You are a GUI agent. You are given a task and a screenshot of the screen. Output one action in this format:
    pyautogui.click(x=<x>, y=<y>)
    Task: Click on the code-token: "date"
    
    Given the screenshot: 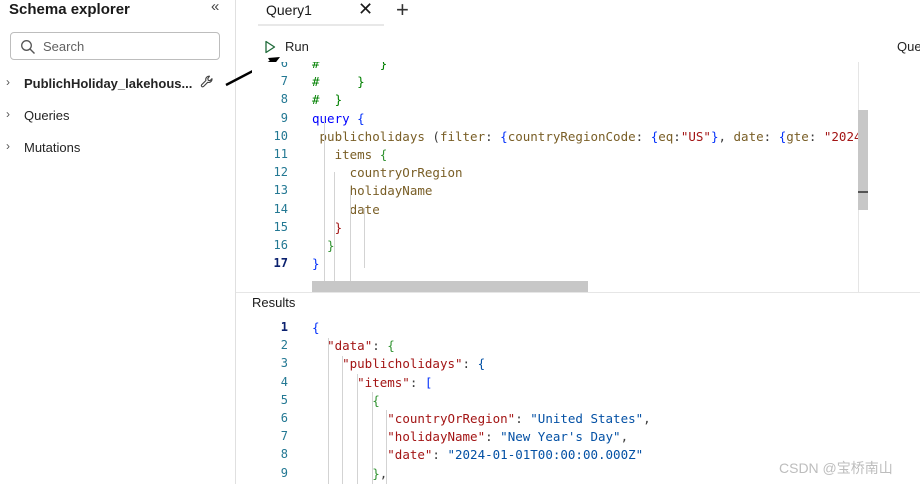 What is the action you would take?
    pyautogui.click(x=410, y=455)
    